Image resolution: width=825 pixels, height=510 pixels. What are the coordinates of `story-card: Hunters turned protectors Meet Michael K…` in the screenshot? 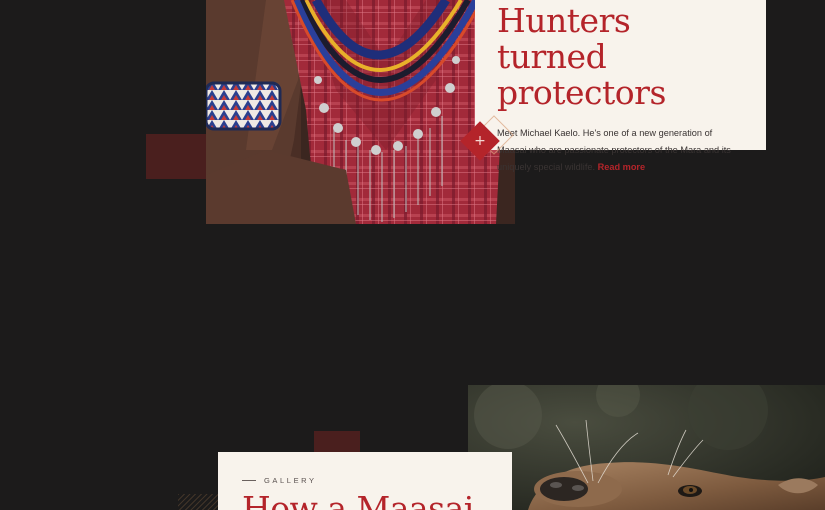 It's located at (620, 86).